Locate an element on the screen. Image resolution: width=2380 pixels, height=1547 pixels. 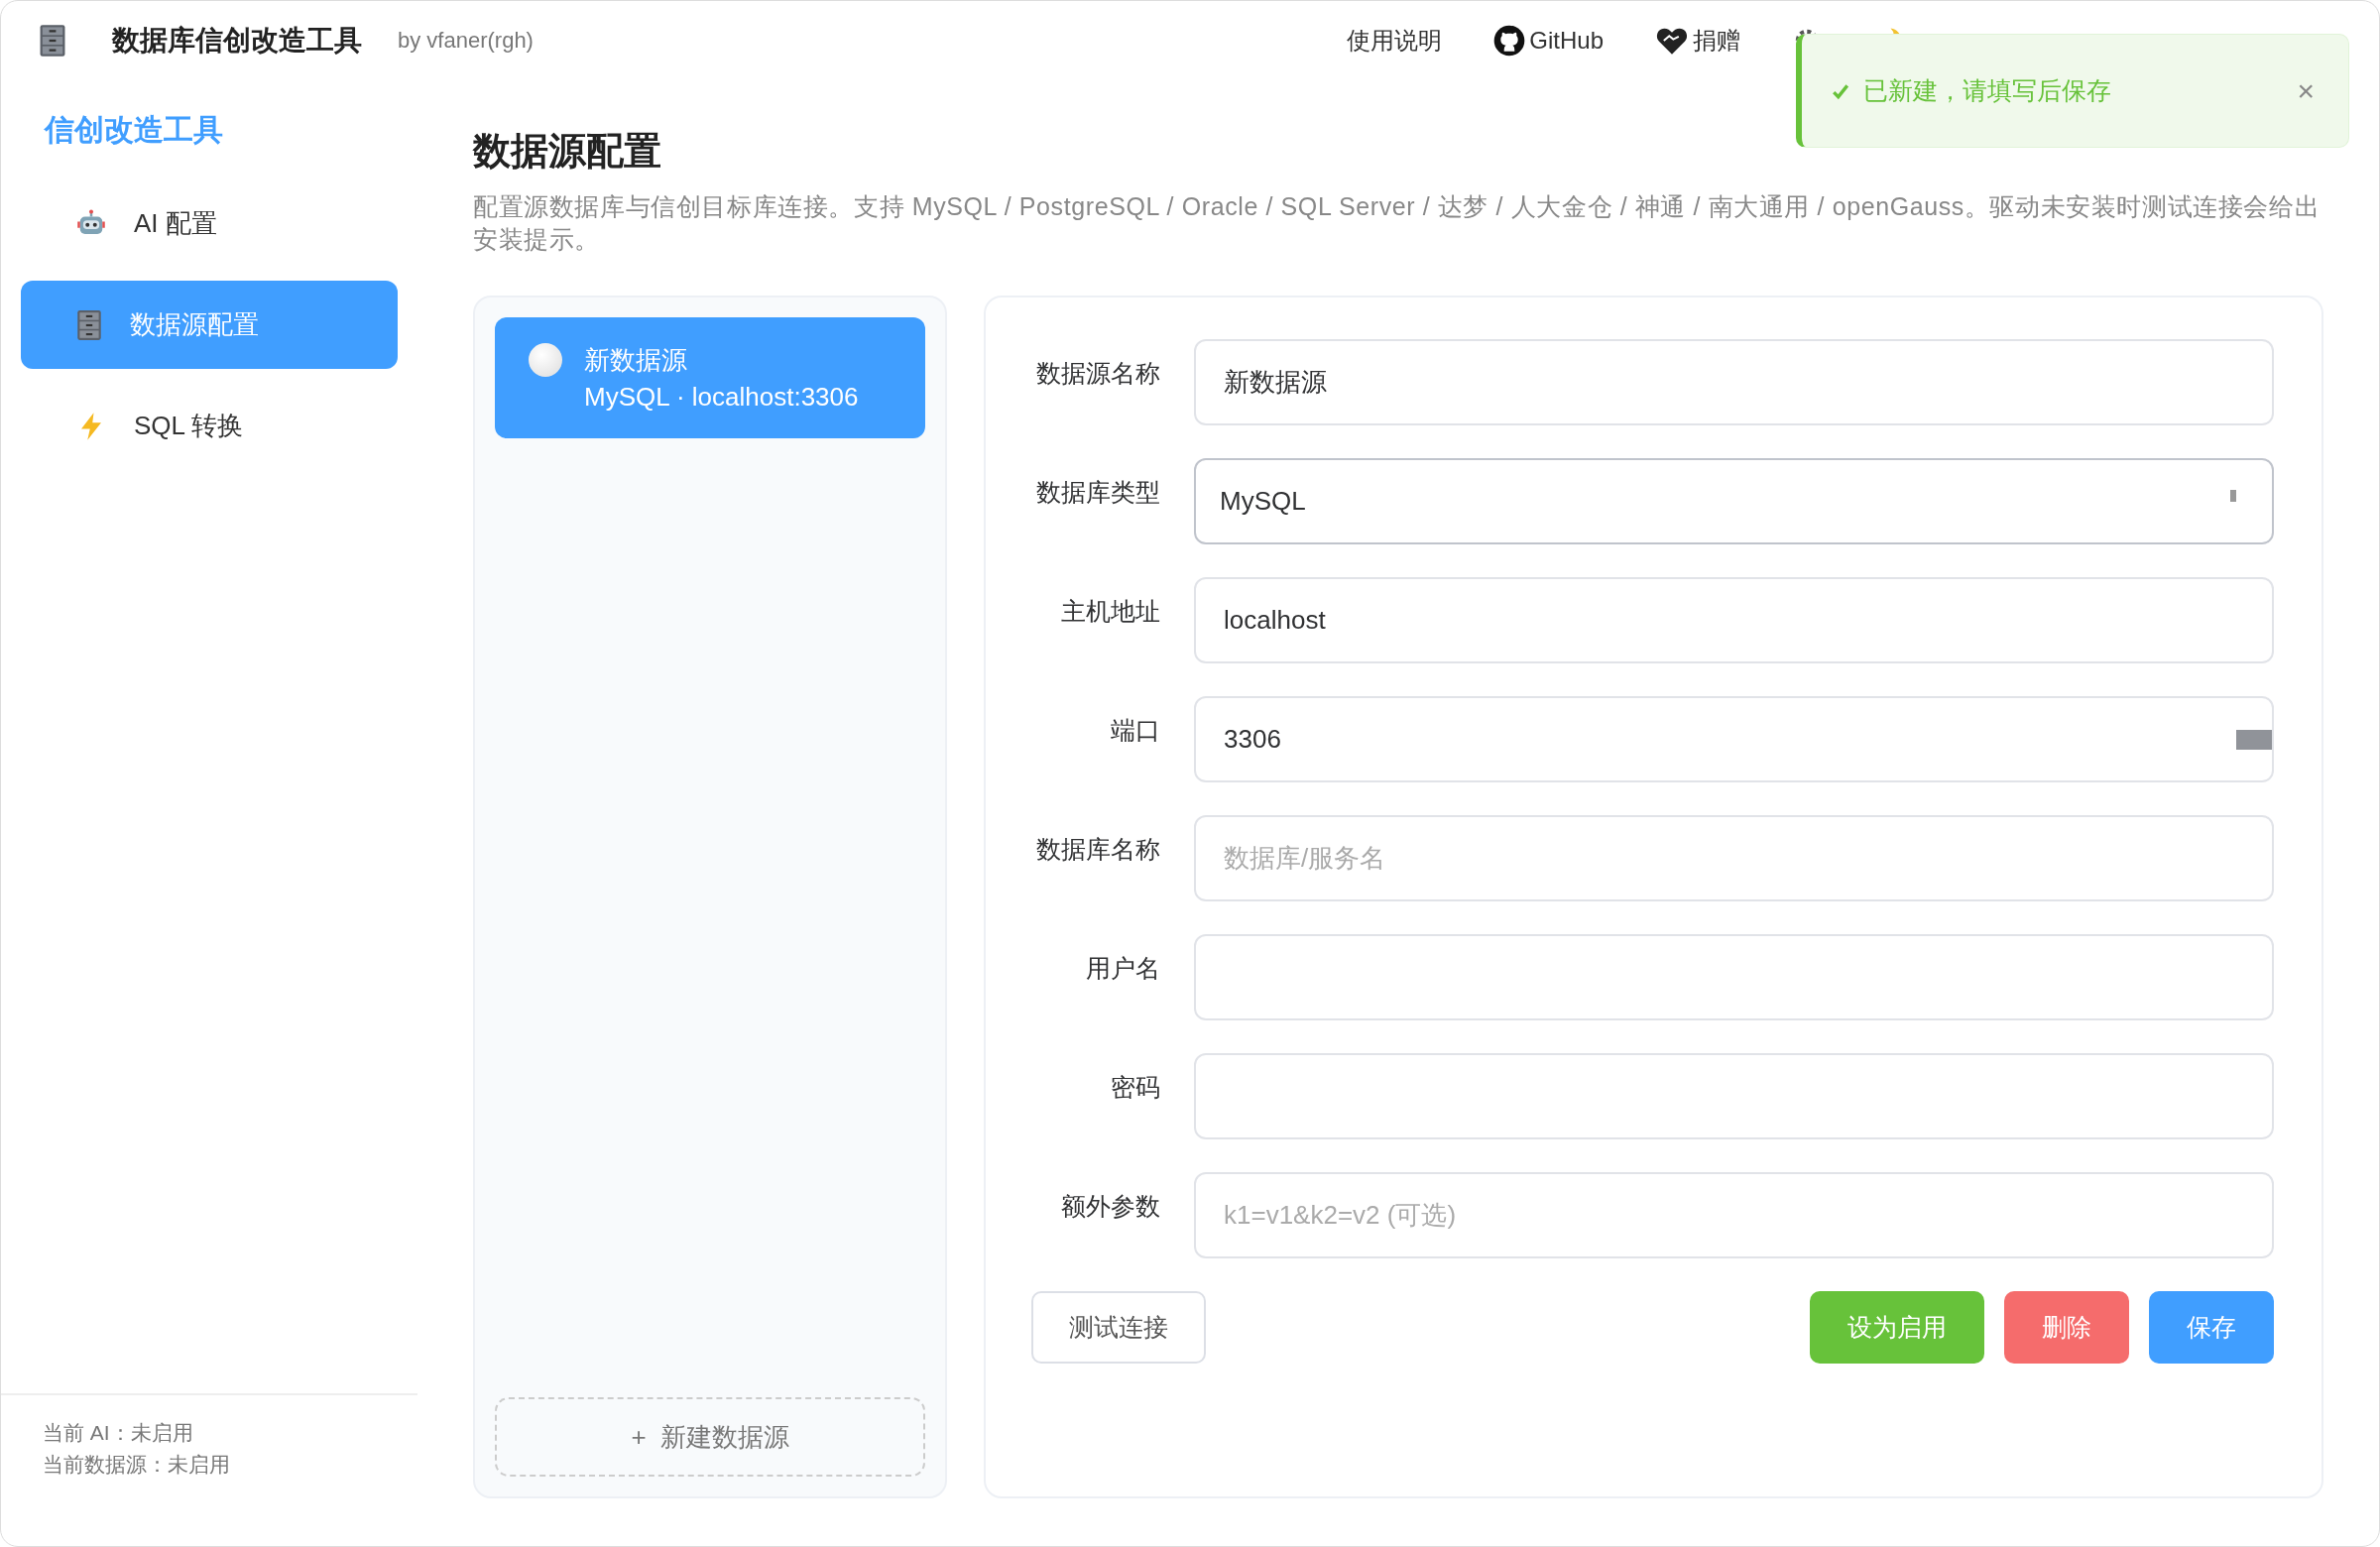
help-link: 使用说明 is located at coordinates (1395, 41).